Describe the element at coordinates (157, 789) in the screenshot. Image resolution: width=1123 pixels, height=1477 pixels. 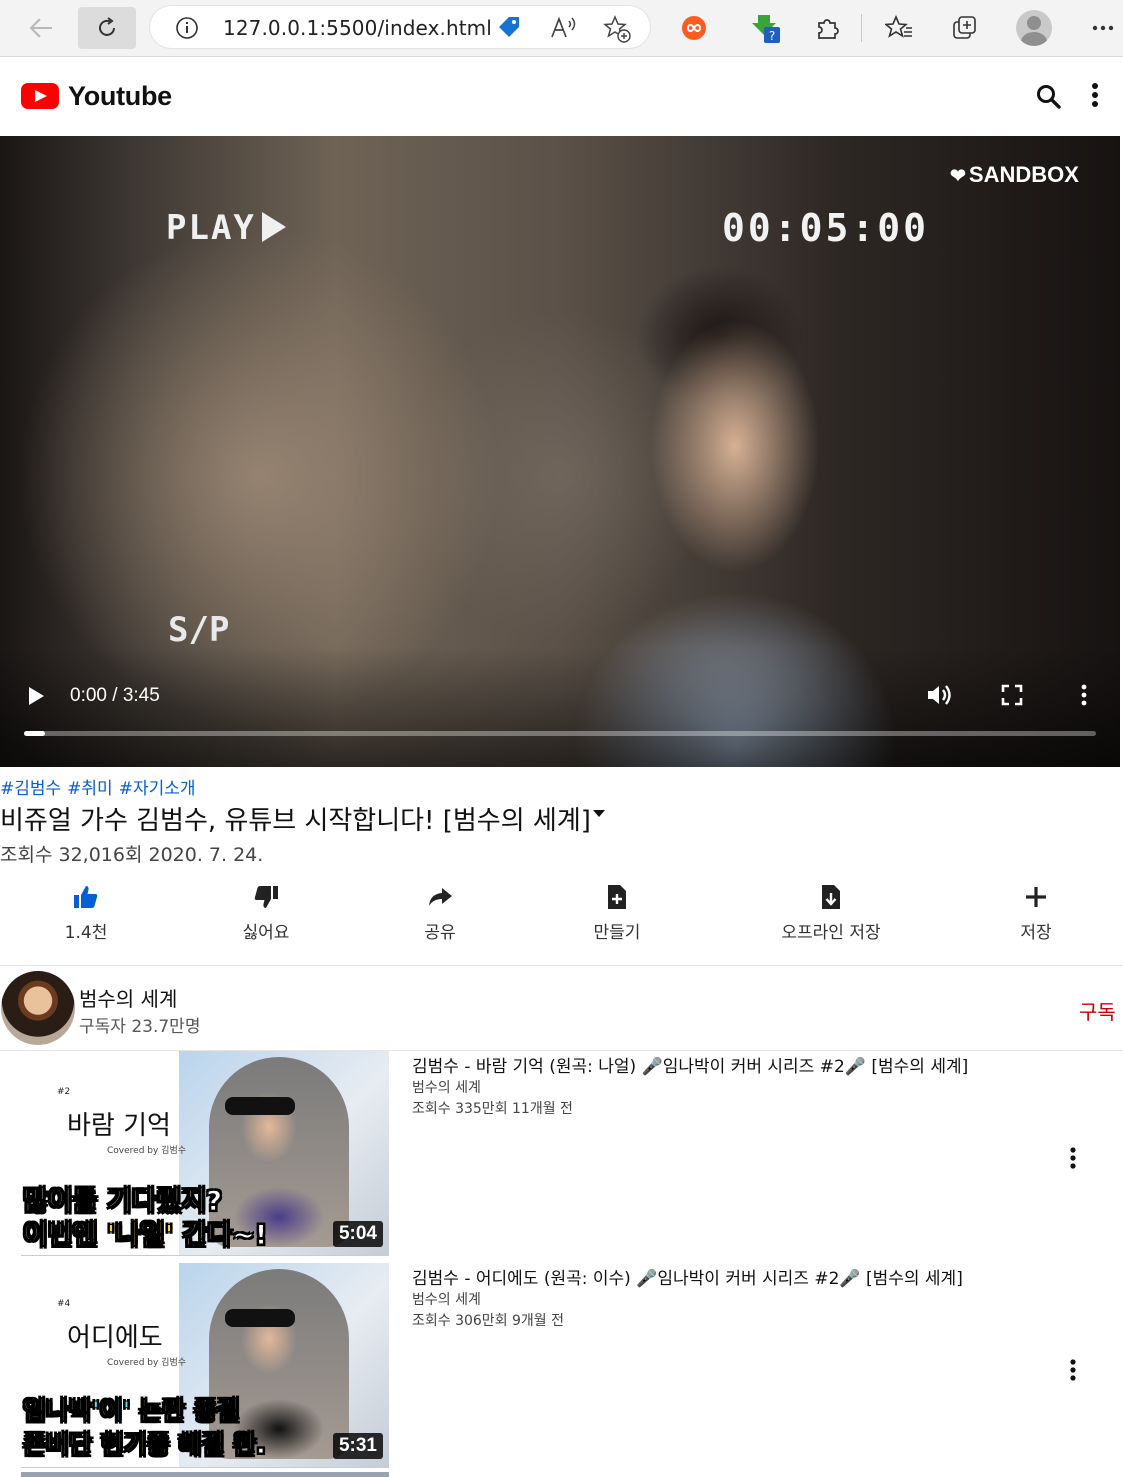
I see `hashtag-link: #자기소개` at that location.